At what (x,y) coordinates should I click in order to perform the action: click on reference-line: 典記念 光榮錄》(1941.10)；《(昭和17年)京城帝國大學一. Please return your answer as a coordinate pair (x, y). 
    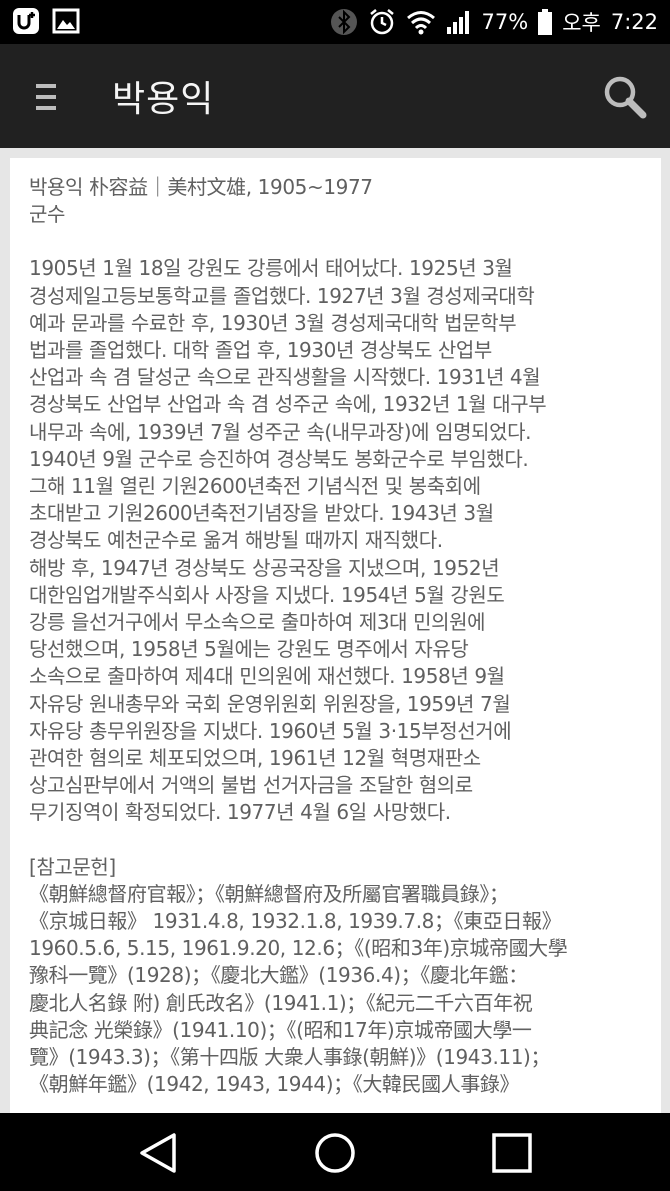
    Looking at the image, I should click on (280, 1029).